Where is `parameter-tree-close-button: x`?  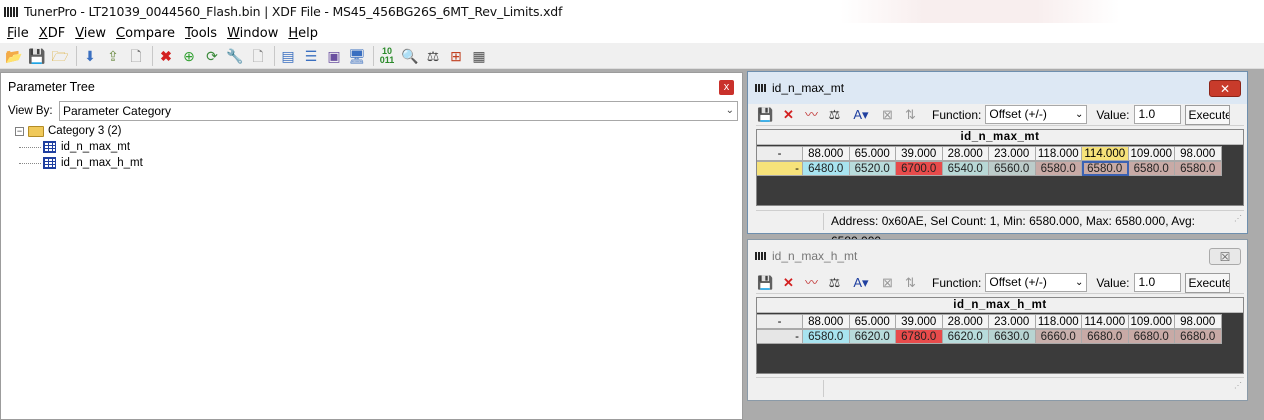 parameter-tree-close-button: x is located at coordinates (726, 87).